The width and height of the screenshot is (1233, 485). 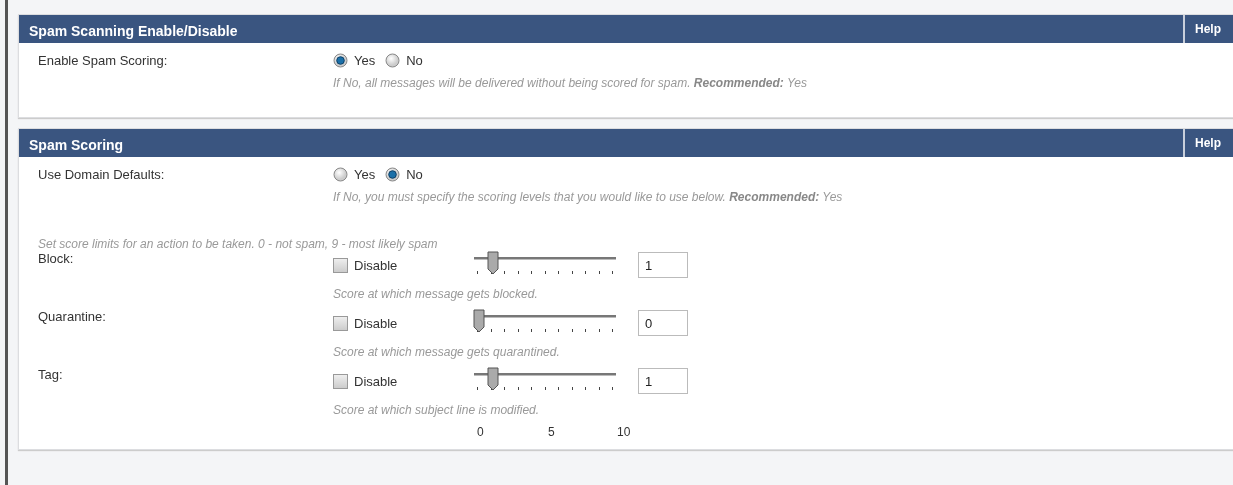 I want to click on panel-title: Spam Scoring, so click(x=76, y=145).